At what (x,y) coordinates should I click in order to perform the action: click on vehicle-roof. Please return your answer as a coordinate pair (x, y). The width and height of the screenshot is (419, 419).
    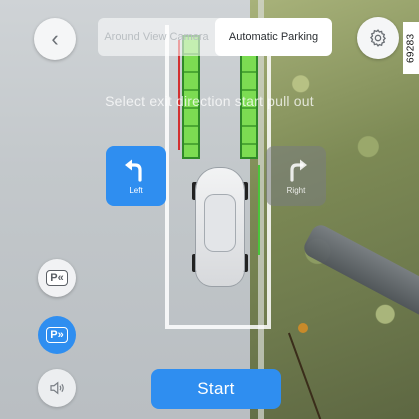
    Looking at the image, I should click on (220, 223).